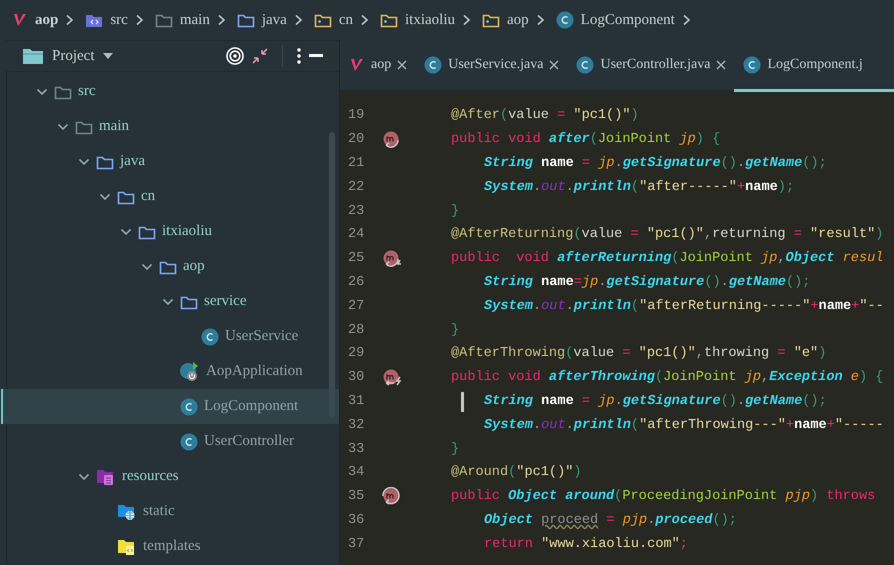 This screenshot has width=894, height=565. Describe the element at coordinates (119, 20) in the screenshot. I see `breadcrumb-item: src` at that location.